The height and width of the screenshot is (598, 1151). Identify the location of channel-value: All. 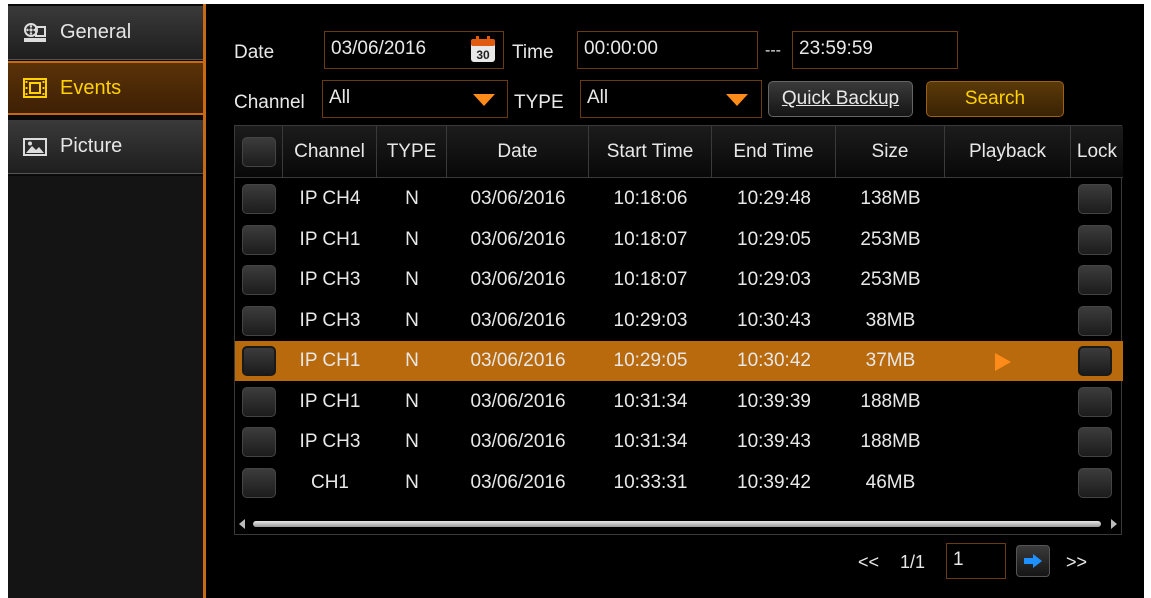
(340, 97).